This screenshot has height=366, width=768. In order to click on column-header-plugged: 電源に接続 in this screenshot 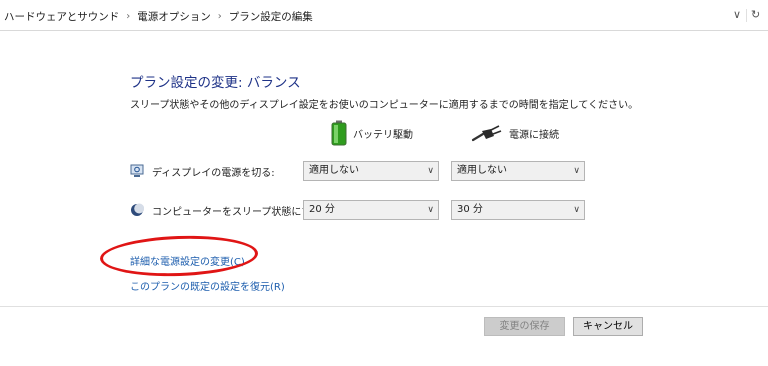, I will do `click(515, 133)`.